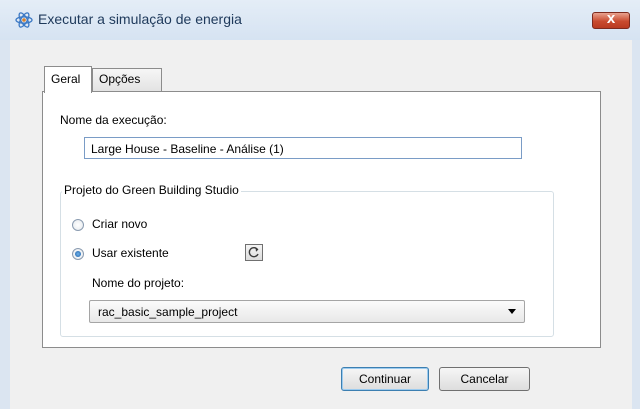 Image resolution: width=640 pixels, height=409 pixels. I want to click on run-name-label: Nome da execução:, so click(113, 120).